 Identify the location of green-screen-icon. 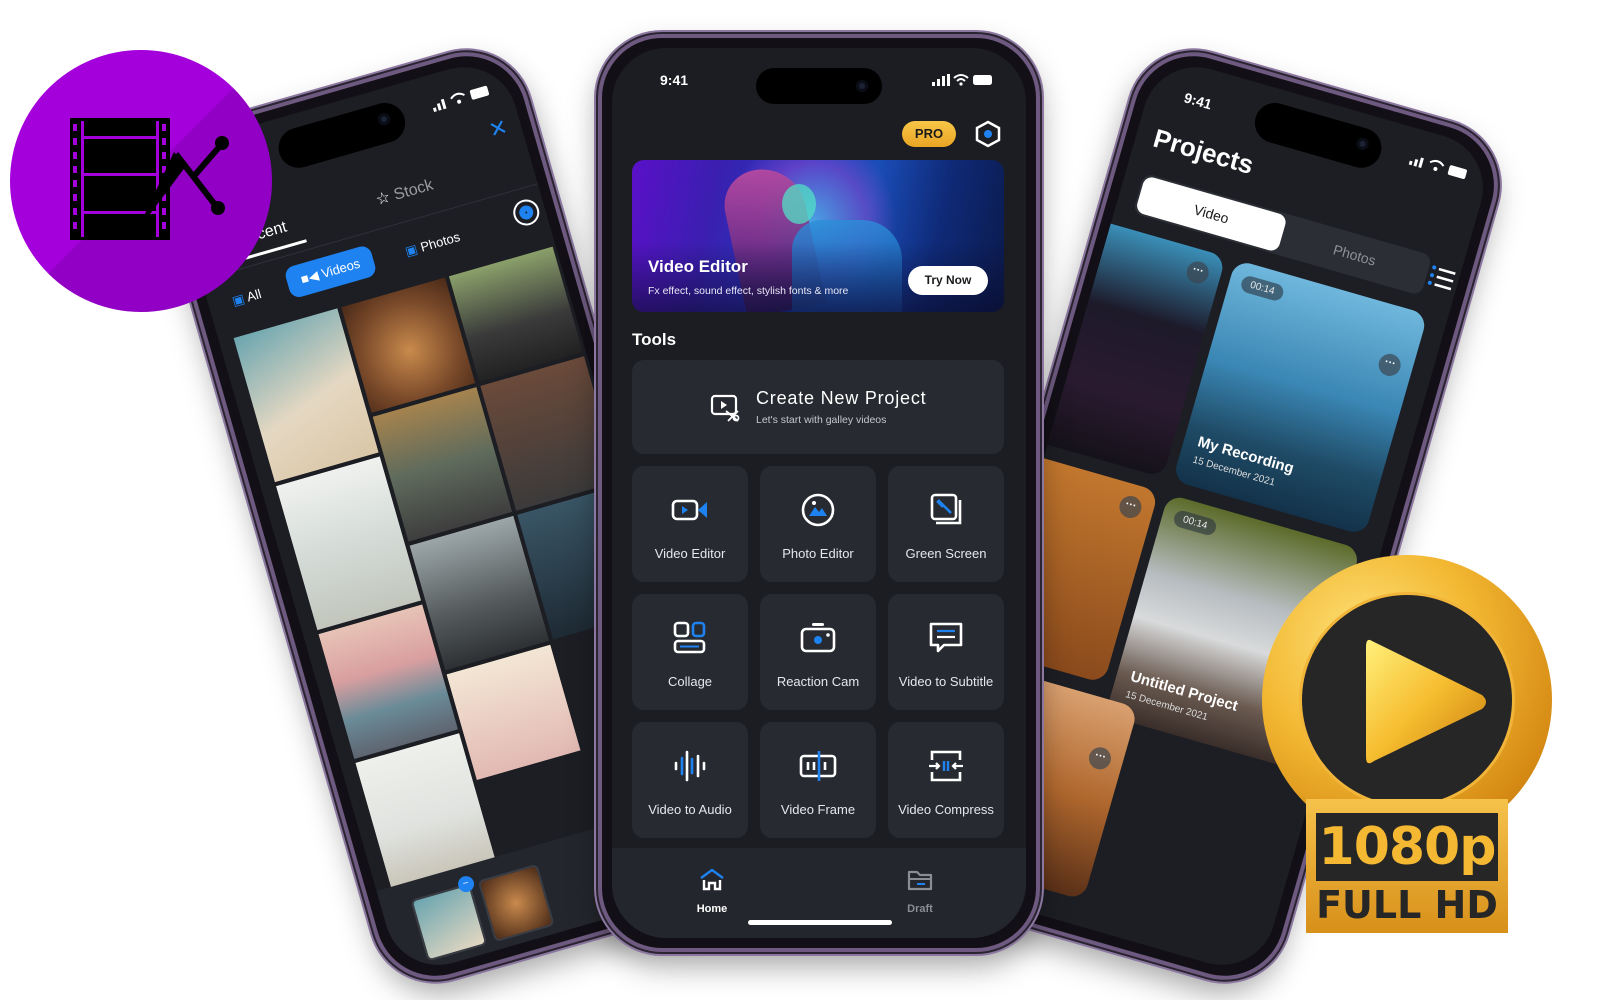
(946, 509).